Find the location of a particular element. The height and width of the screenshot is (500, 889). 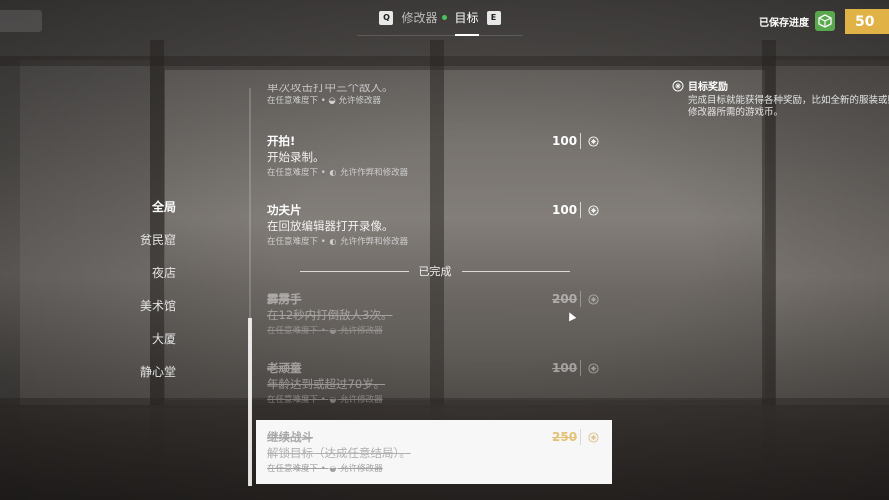

goal-description: 在12秒内打倒敌人3次。 is located at coordinates (330, 315).